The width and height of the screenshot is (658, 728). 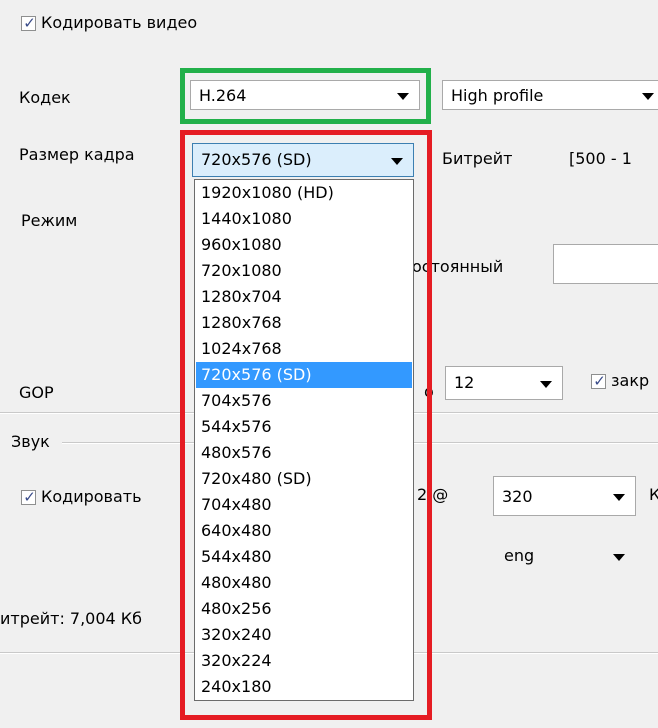 What do you see at coordinates (30, 441) in the screenshot?
I see `audio-group-label: Звук` at bounding box center [30, 441].